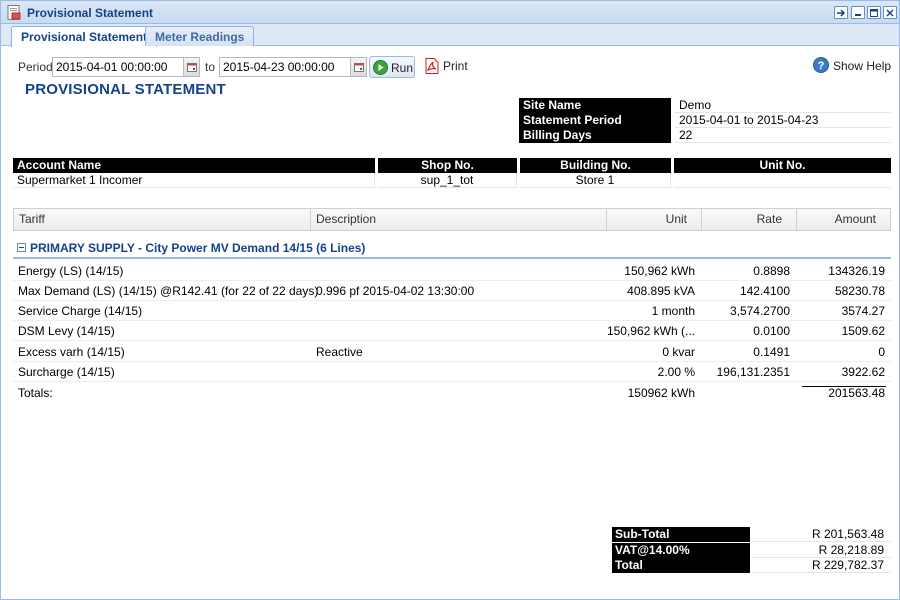  What do you see at coordinates (771, 331) in the screenshot?
I see `rate-cell: 0.0100` at bounding box center [771, 331].